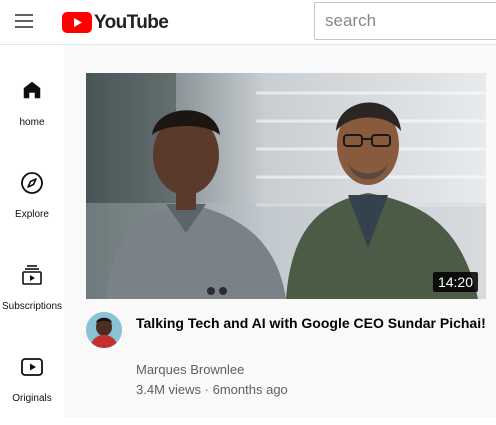  Describe the element at coordinates (190, 369) in the screenshot. I see `channel-name: Marques Brownlee` at that location.